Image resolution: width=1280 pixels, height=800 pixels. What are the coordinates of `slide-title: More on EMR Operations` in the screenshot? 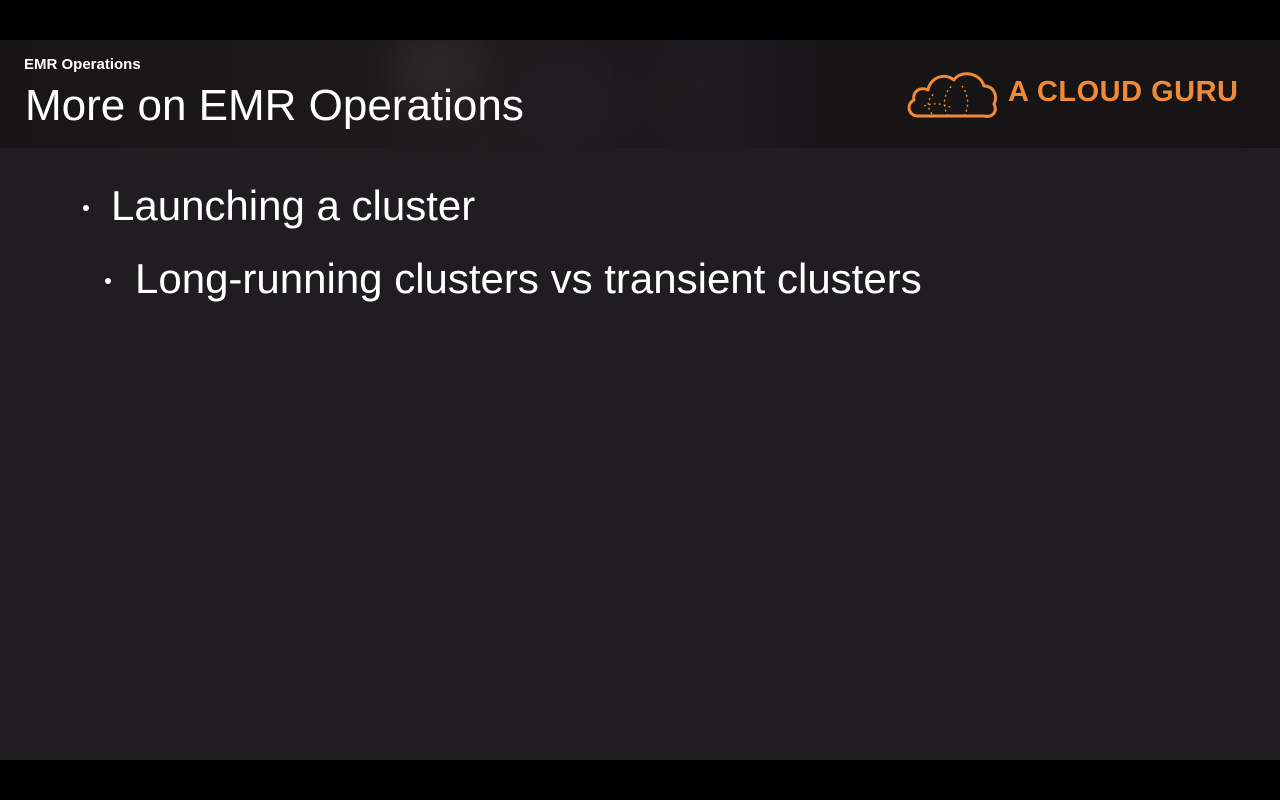 It's located at (274, 105).